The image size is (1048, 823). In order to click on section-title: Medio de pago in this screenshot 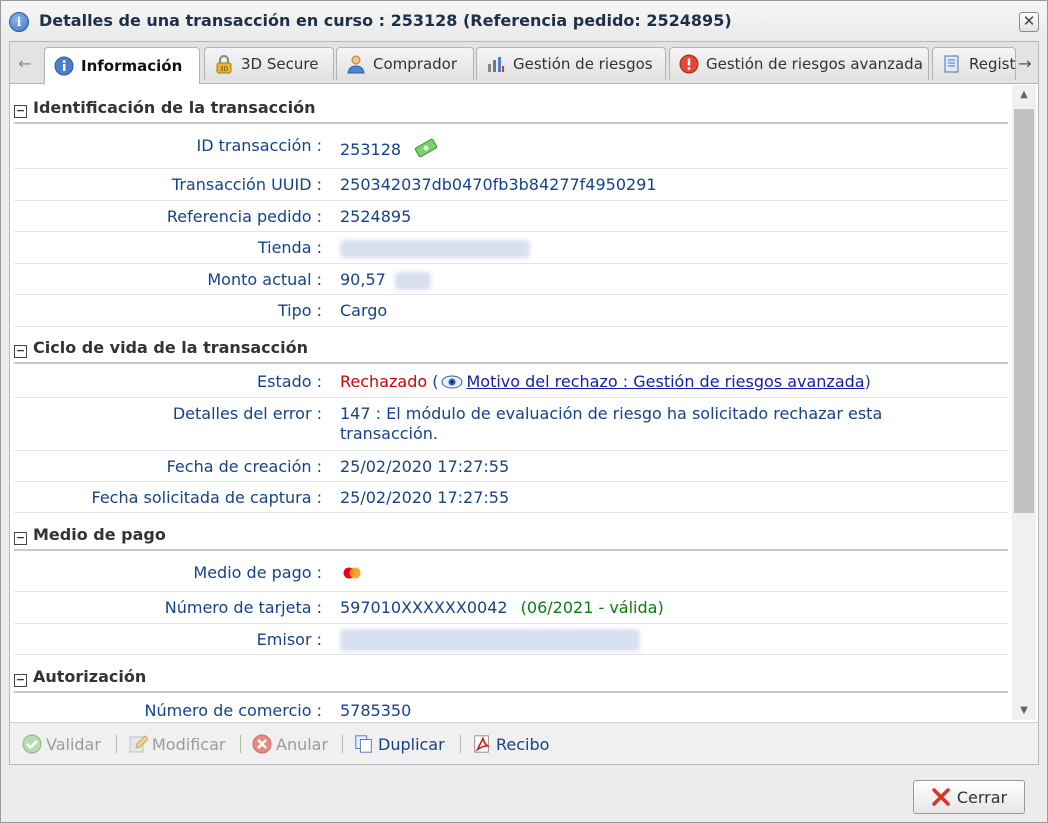, I will do `click(99, 534)`.